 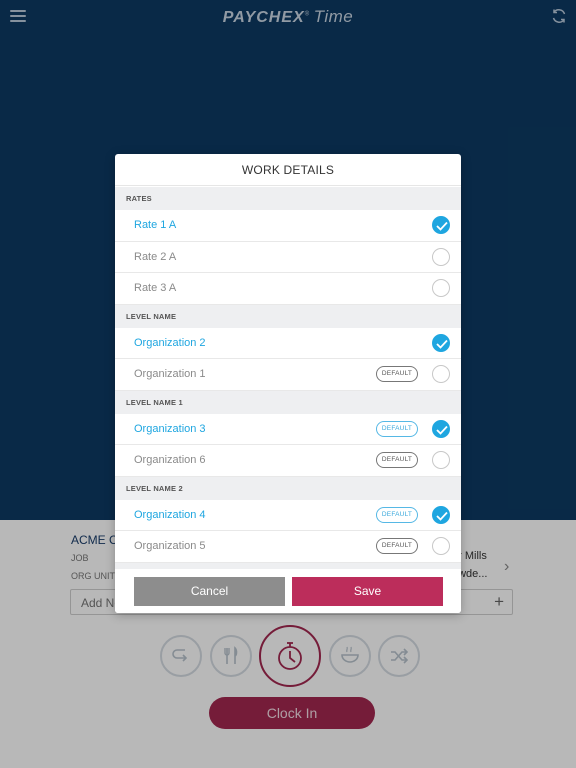 I want to click on dialog-footer: Cancel Save, so click(x=288, y=591).